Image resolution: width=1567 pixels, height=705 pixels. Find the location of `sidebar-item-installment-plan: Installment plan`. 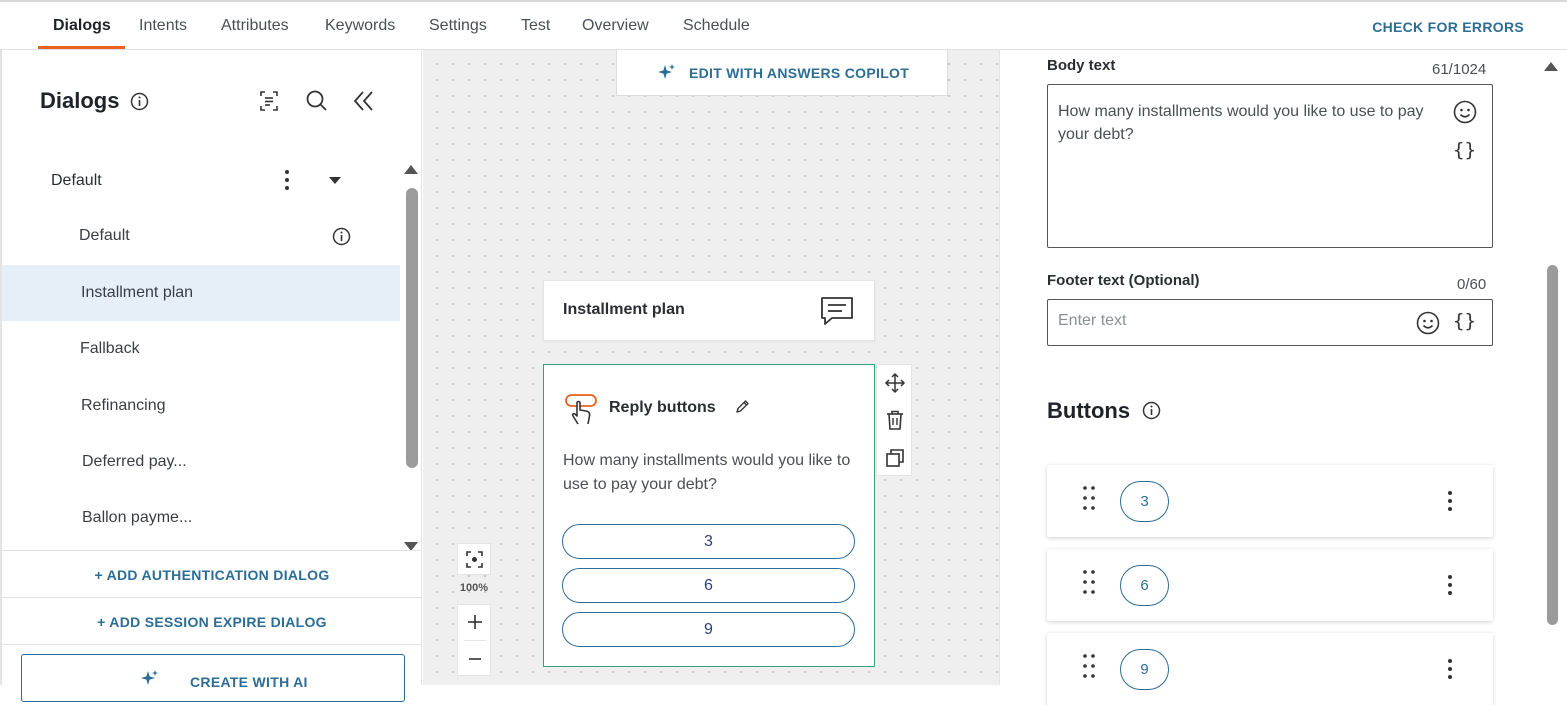

sidebar-item-installment-plan: Installment plan is located at coordinates (201, 293).